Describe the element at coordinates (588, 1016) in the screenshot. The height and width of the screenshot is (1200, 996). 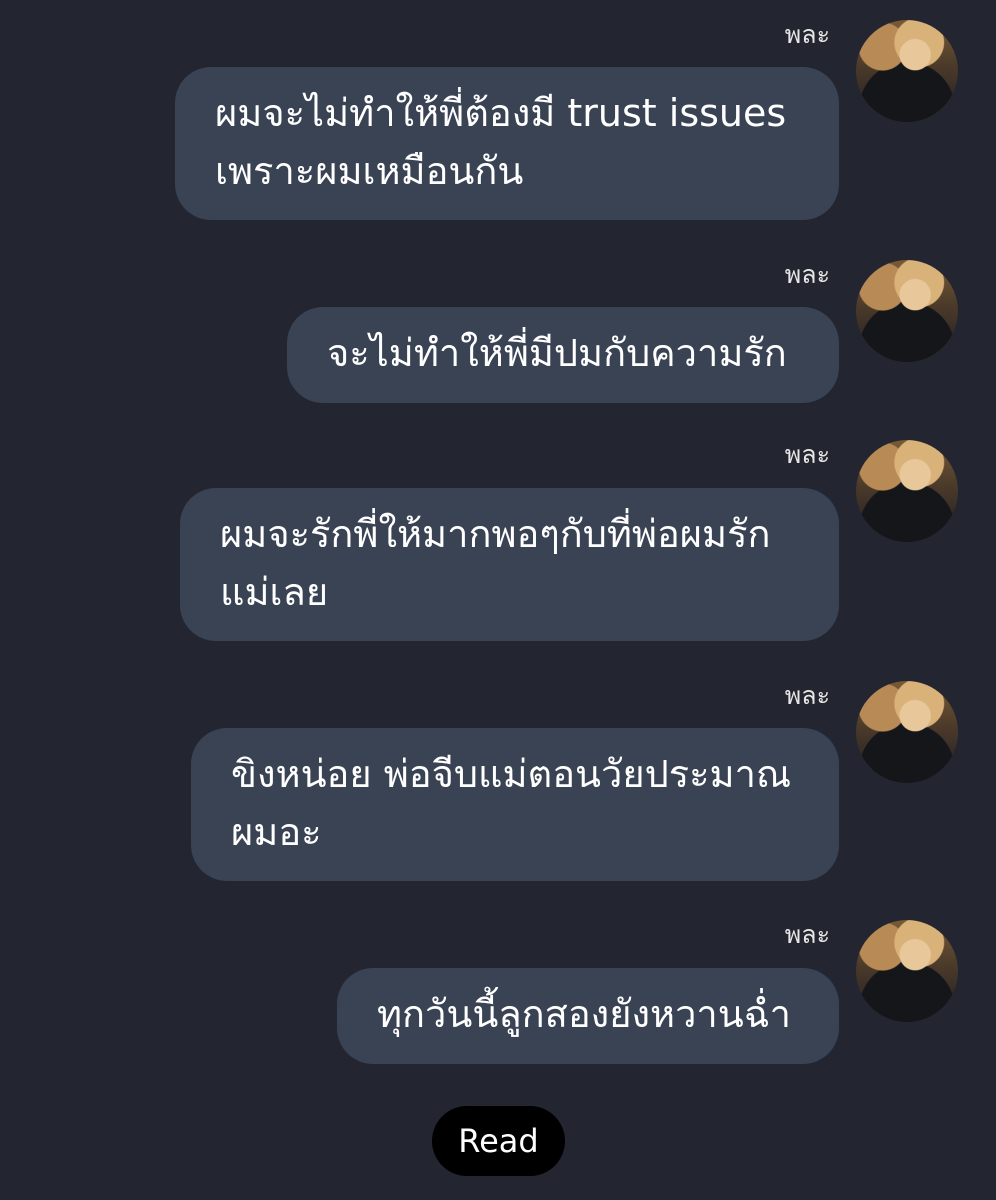
I see `message-bubble: ทุกวันนี้ลูกสองยังหวานฉ่ำ` at that location.